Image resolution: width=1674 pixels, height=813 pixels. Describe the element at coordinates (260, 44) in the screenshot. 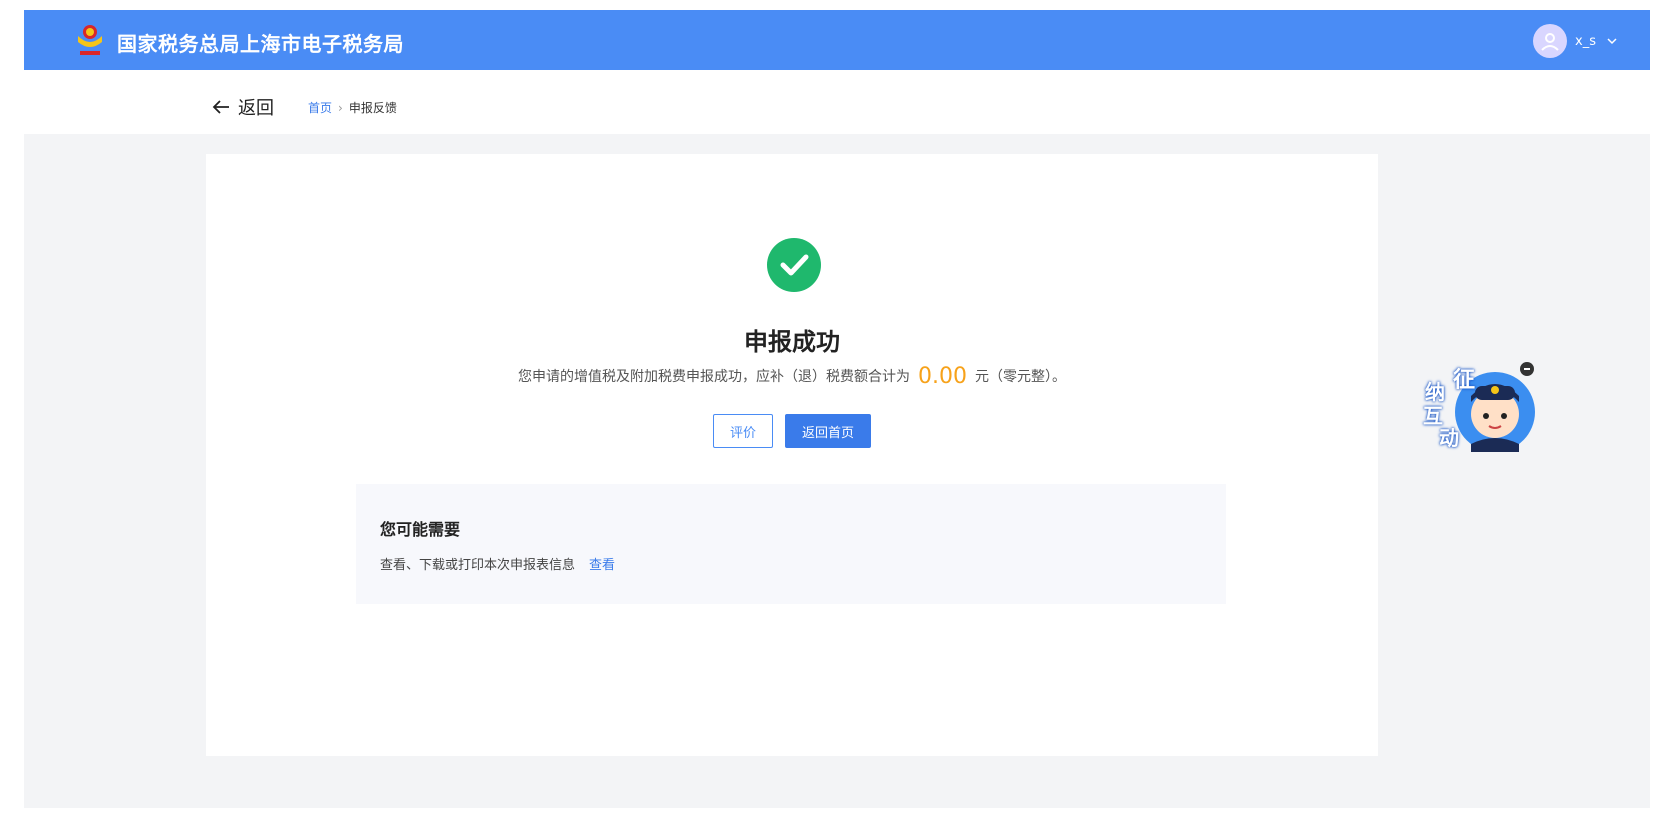

I see `site-title: 国家税务总局上海市电子税务局` at that location.